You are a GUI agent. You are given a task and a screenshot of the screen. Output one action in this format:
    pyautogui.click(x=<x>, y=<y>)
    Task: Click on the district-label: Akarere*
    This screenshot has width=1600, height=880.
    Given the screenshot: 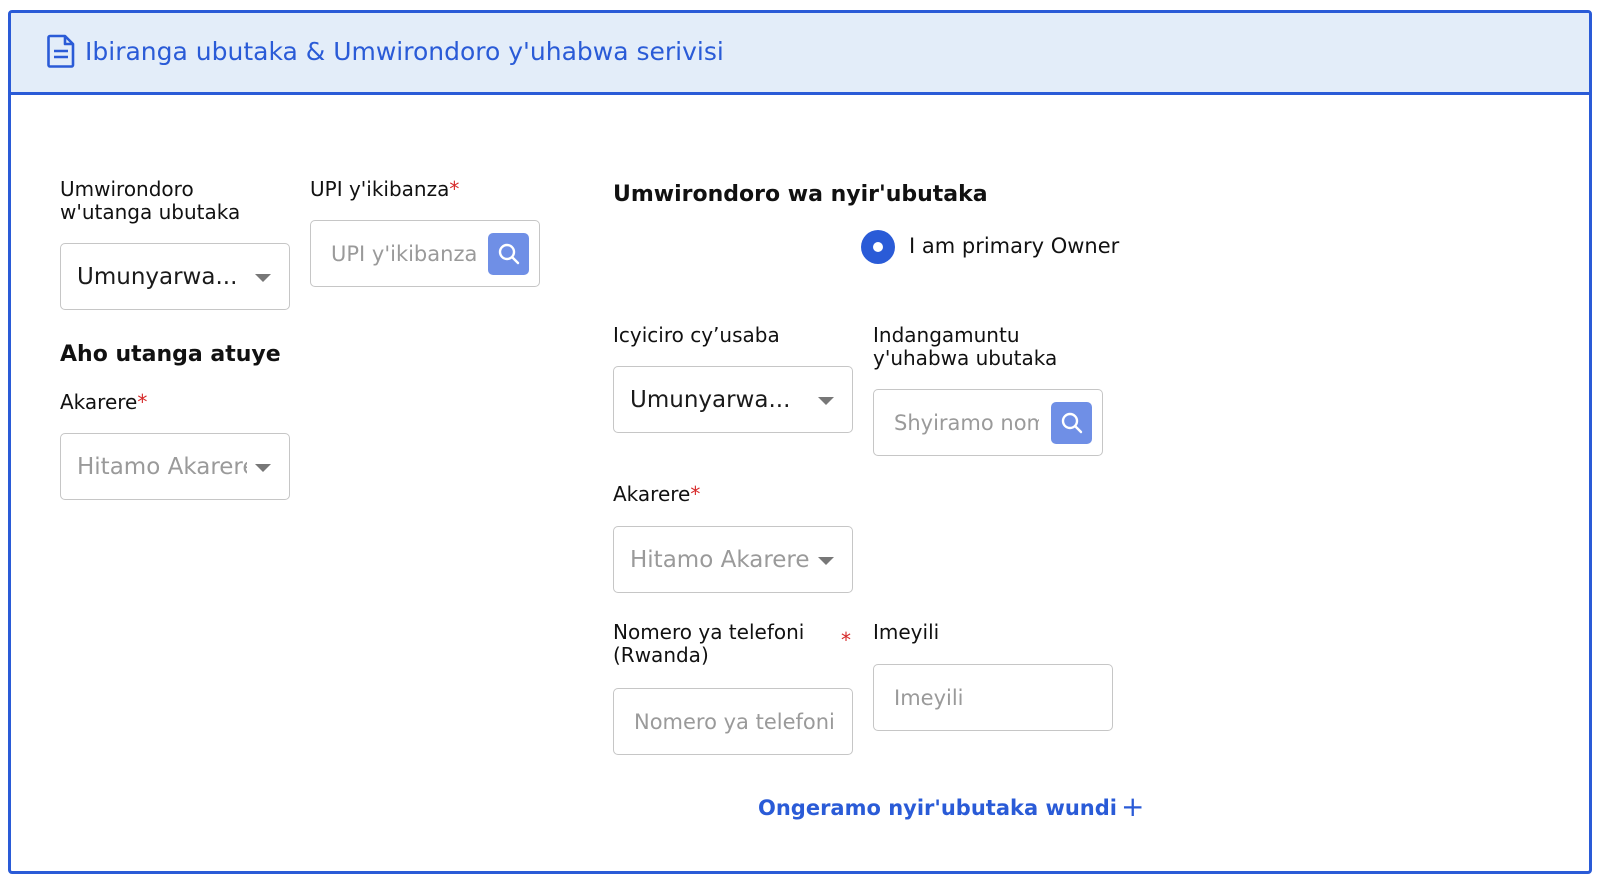 What is the action you would take?
    pyautogui.click(x=104, y=402)
    